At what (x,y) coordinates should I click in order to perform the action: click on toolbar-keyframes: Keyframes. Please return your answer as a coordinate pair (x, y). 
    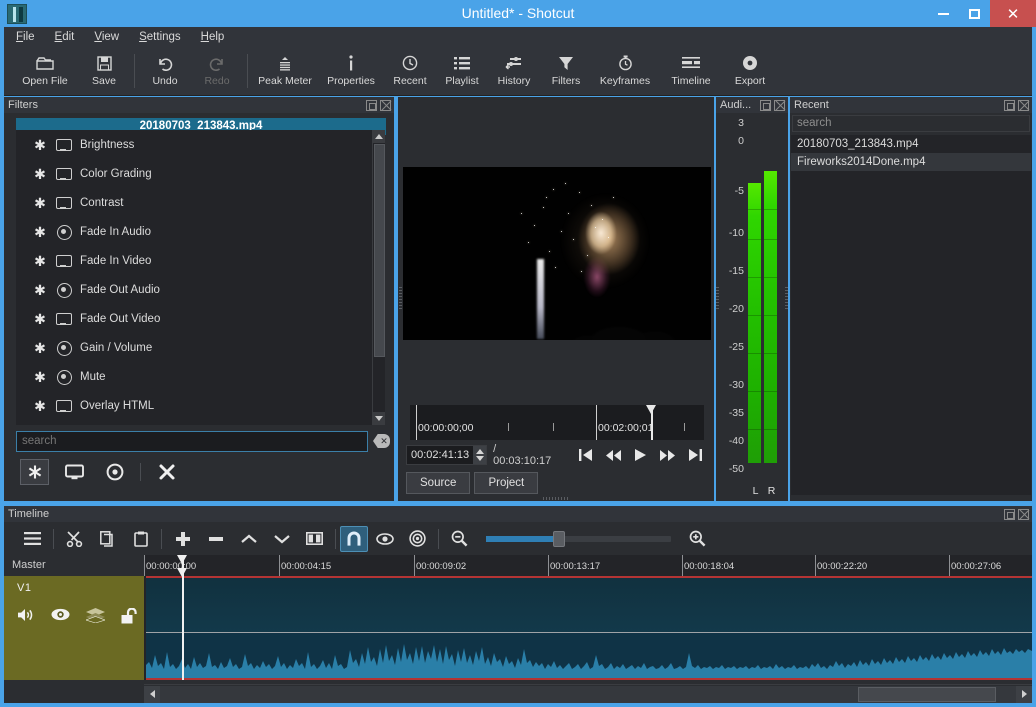
    Looking at the image, I should click on (625, 70).